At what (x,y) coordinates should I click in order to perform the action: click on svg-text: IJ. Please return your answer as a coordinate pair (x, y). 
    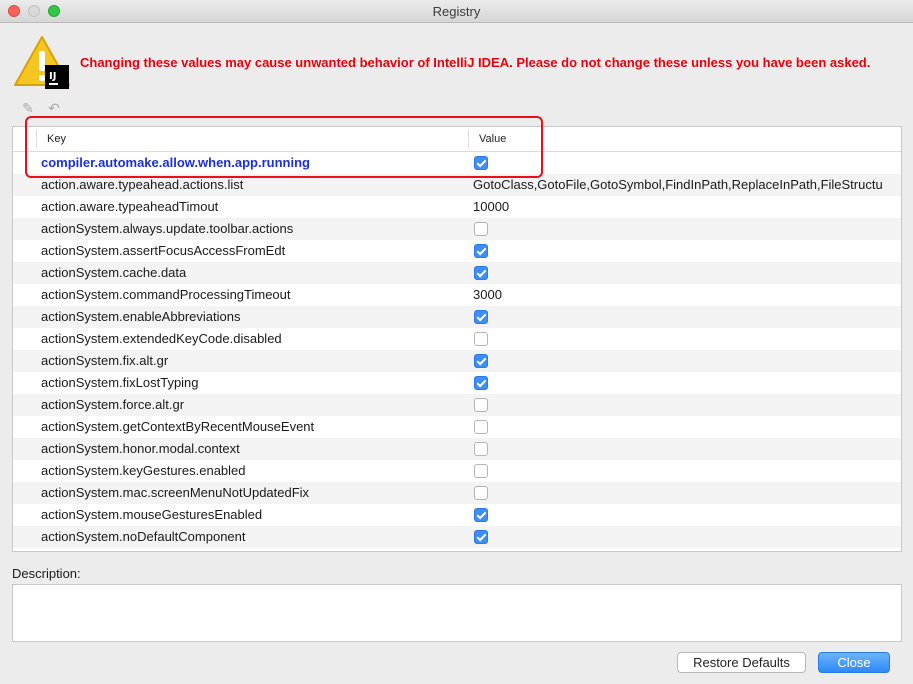
    Looking at the image, I should click on (52, 76).